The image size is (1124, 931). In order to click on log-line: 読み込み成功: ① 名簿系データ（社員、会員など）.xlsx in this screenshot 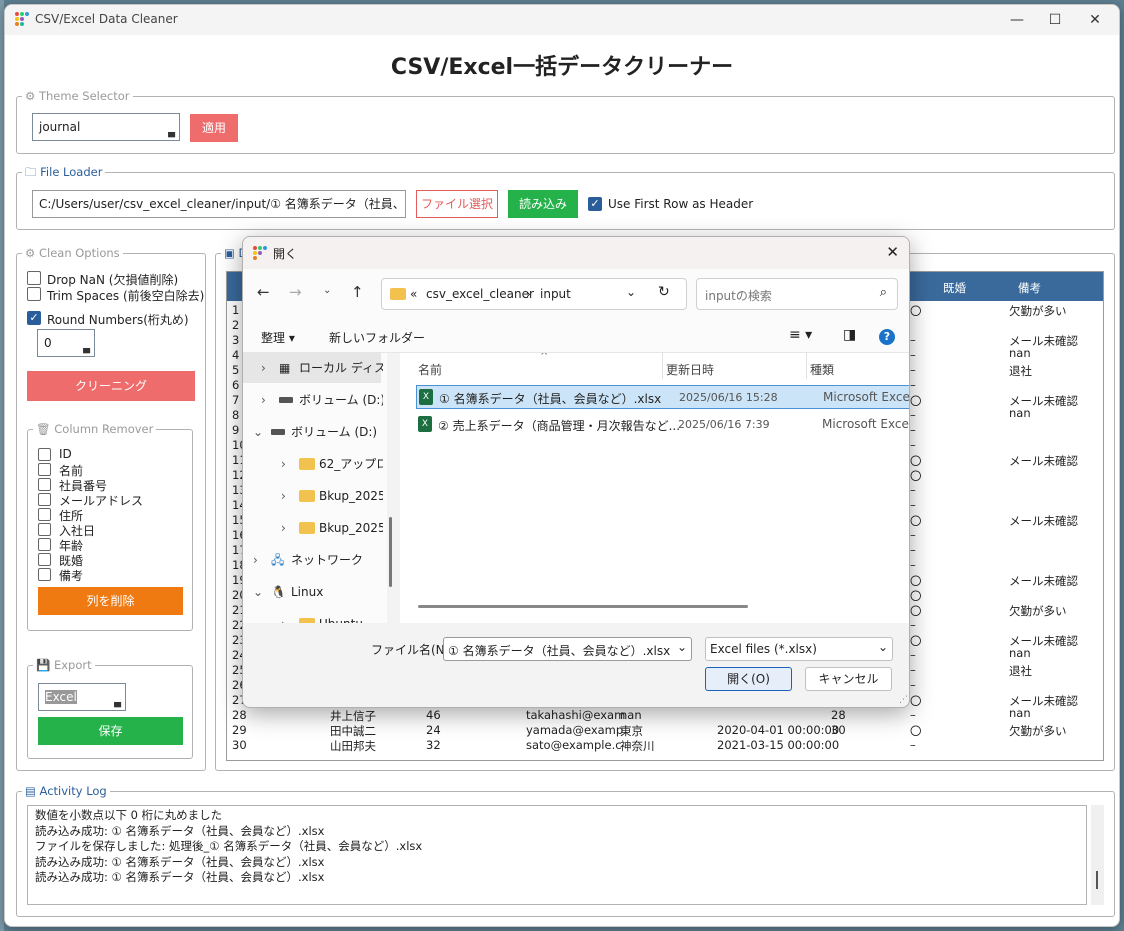, I will do `click(180, 861)`.